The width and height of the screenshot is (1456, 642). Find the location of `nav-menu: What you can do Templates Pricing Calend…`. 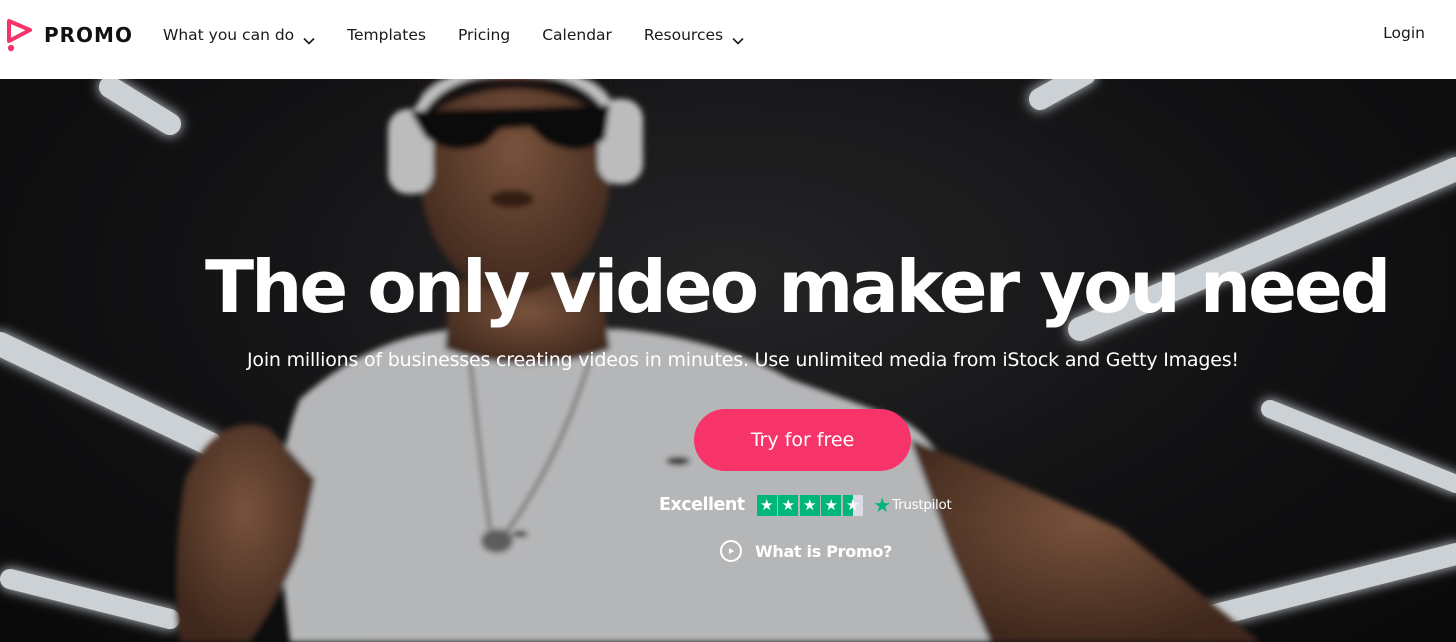

nav-menu: What you can do Templates Pricing Calend… is located at coordinates (469, 35).